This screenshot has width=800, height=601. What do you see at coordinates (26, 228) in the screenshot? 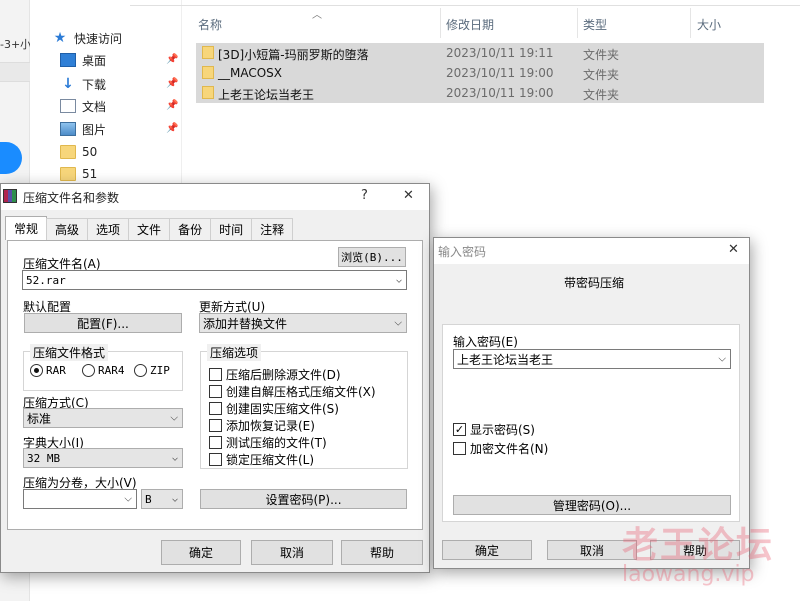
I see `tab-general: 常规` at bounding box center [26, 228].